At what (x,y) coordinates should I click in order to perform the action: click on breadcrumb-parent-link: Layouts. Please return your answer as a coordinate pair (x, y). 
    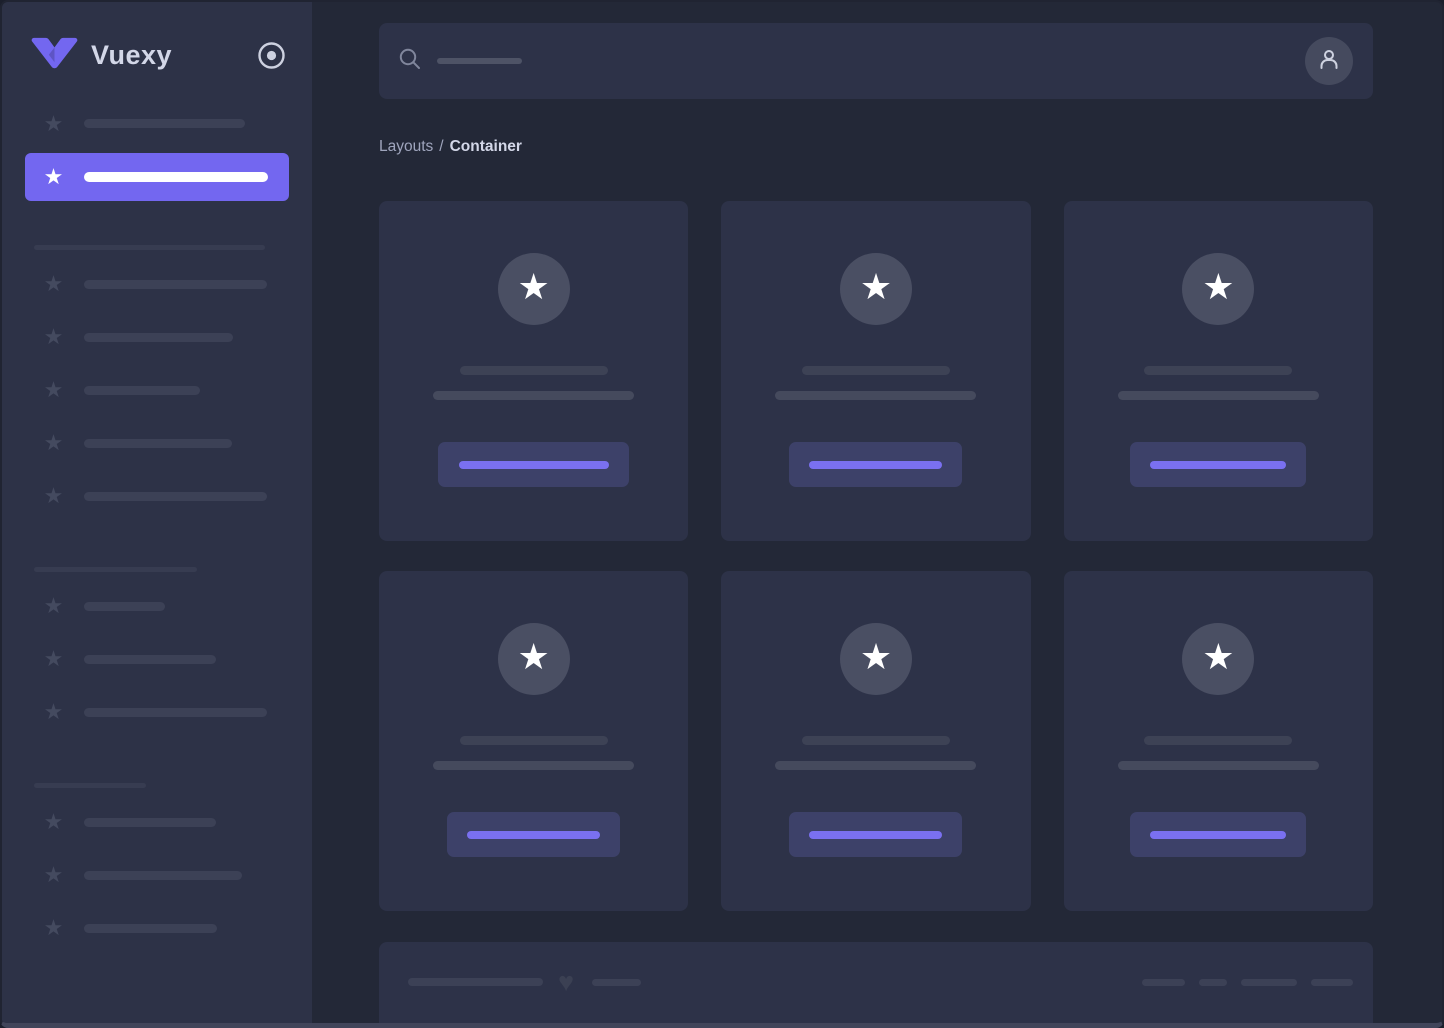
    Looking at the image, I should click on (406, 146).